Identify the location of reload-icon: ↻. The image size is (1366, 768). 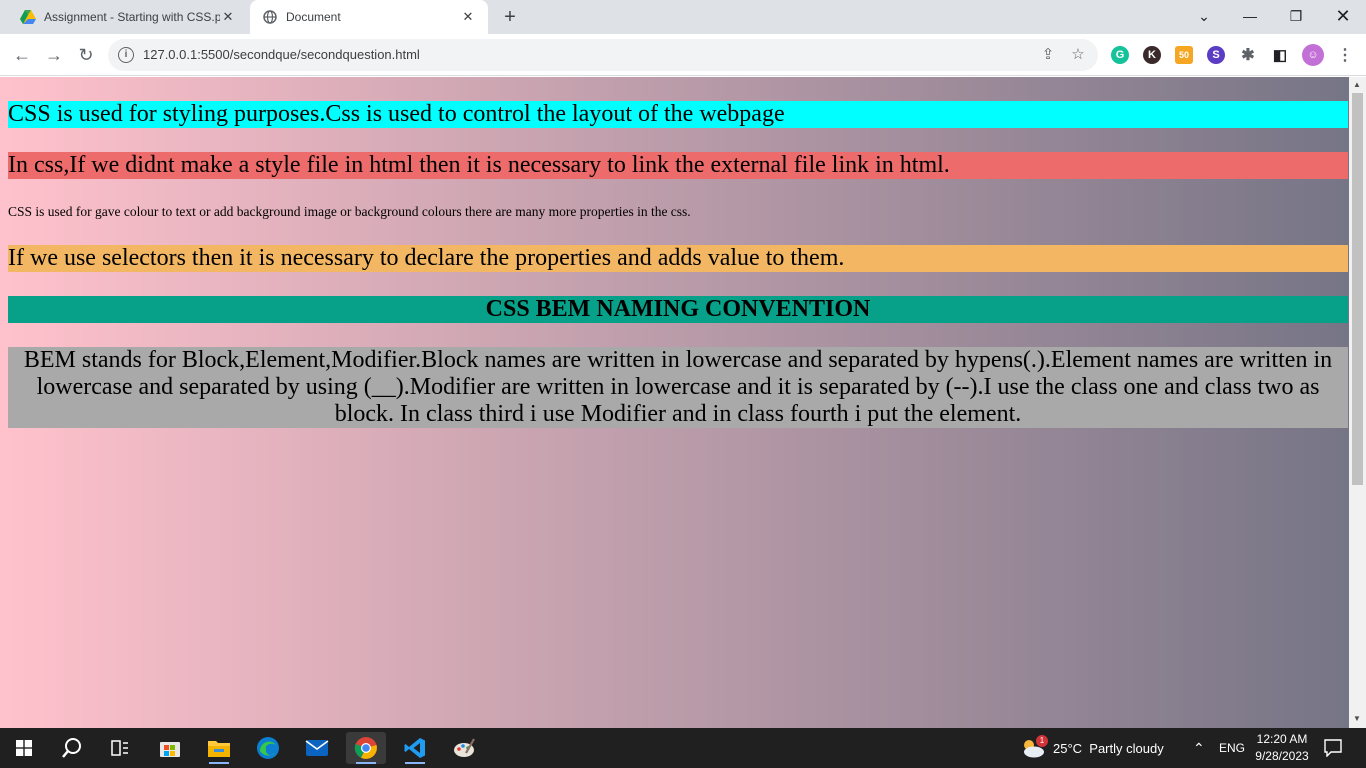
(86, 55).